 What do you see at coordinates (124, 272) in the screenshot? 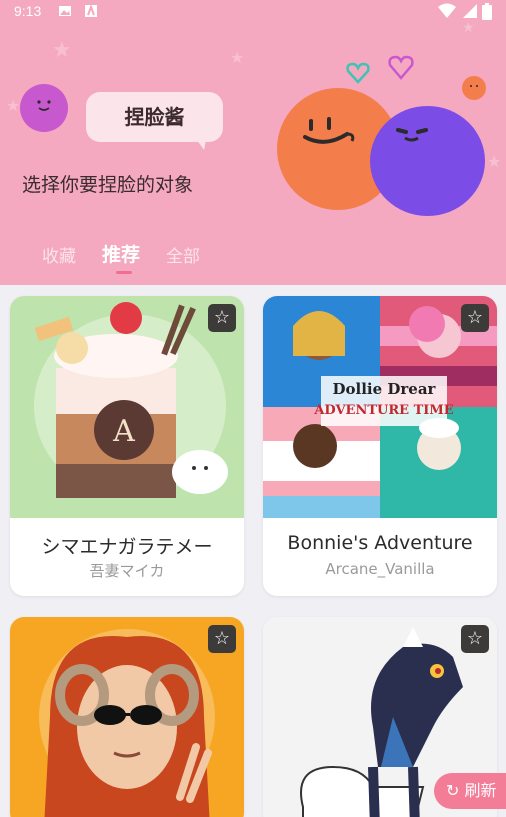
I see `active-tab-indicator` at bounding box center [124, 272].